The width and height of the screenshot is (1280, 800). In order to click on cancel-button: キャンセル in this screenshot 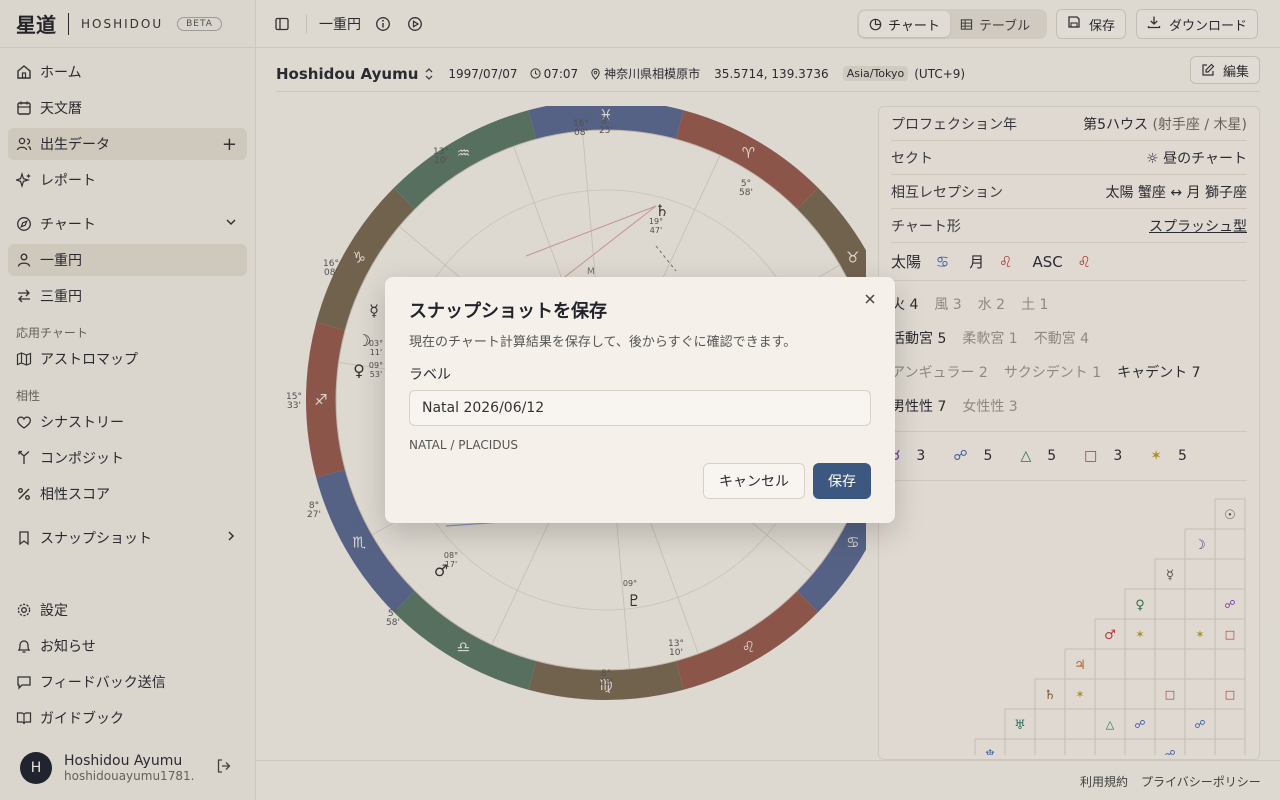, I will do `click(754, 481)`.